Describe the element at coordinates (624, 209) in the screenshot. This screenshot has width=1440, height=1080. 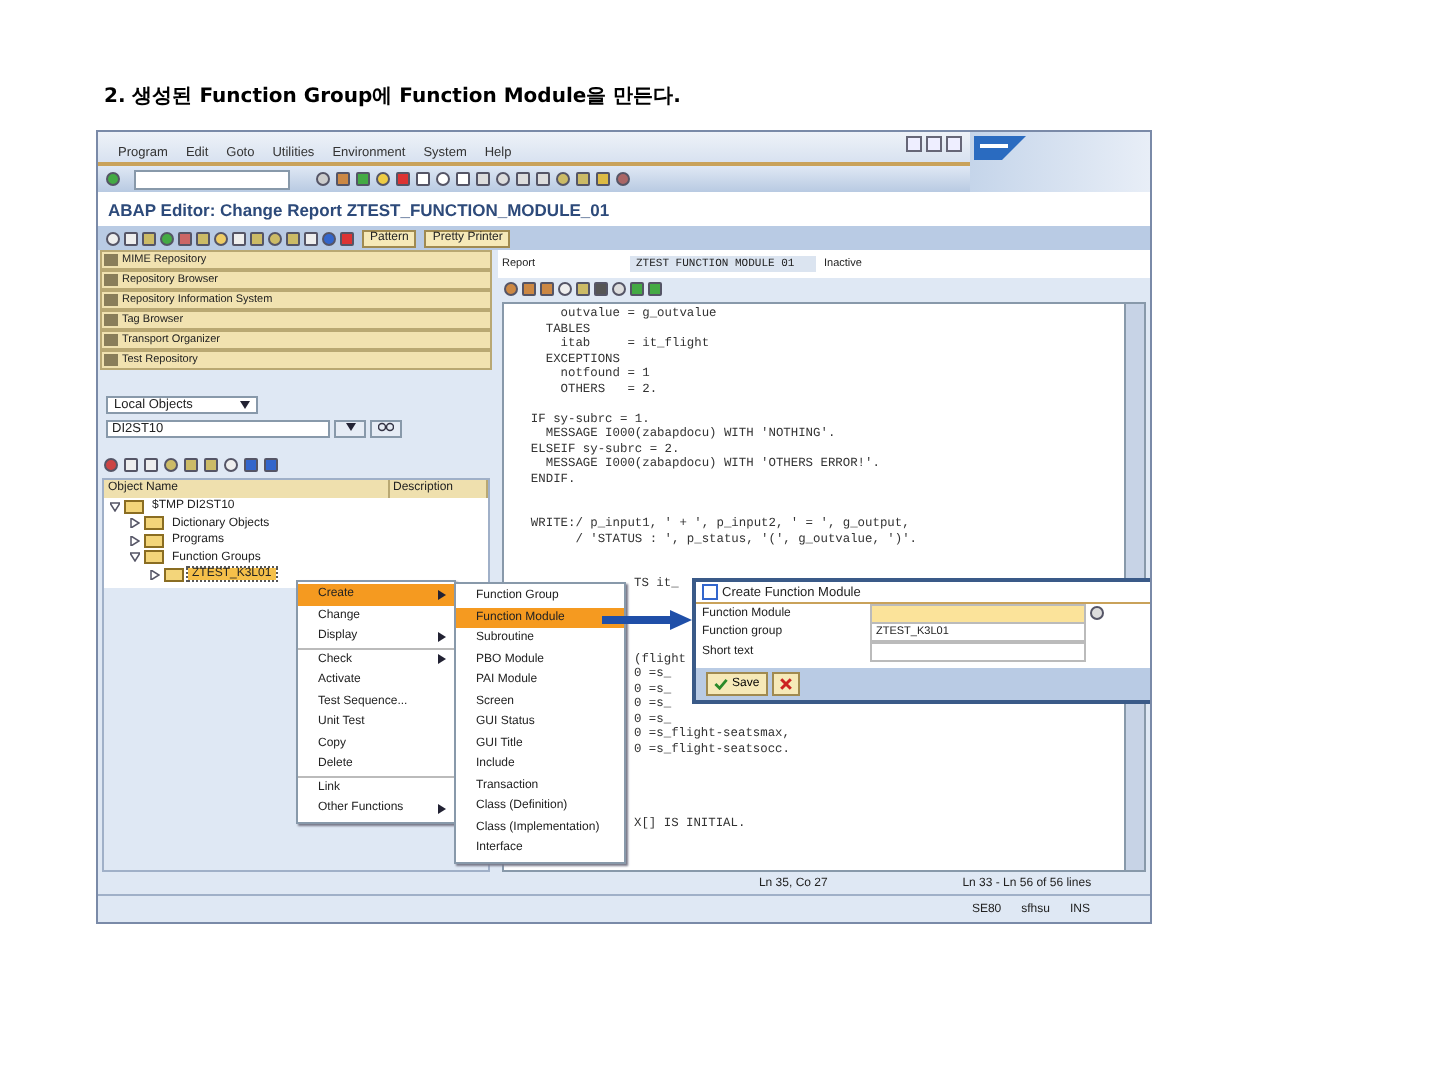
I see `window-title: ABAP Editor: Change Report ZTEST_FUNCTION_MODULE_01` at that location.